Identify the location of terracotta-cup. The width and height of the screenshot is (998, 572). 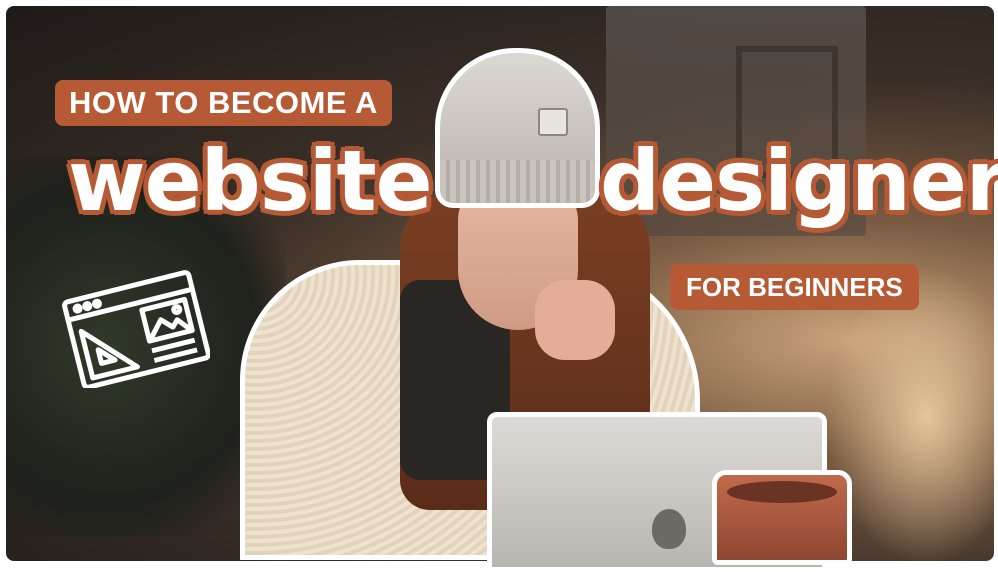
(782, 517).